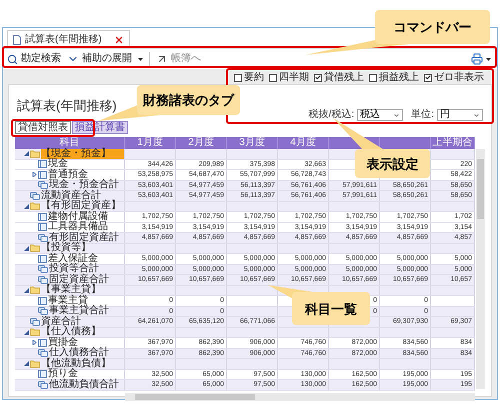 The width and height of the screenshot is (500, 405). Describe the element at coordinates (78, 227) in the screenshot. I see `account-name: 工具器具備品` at that location.